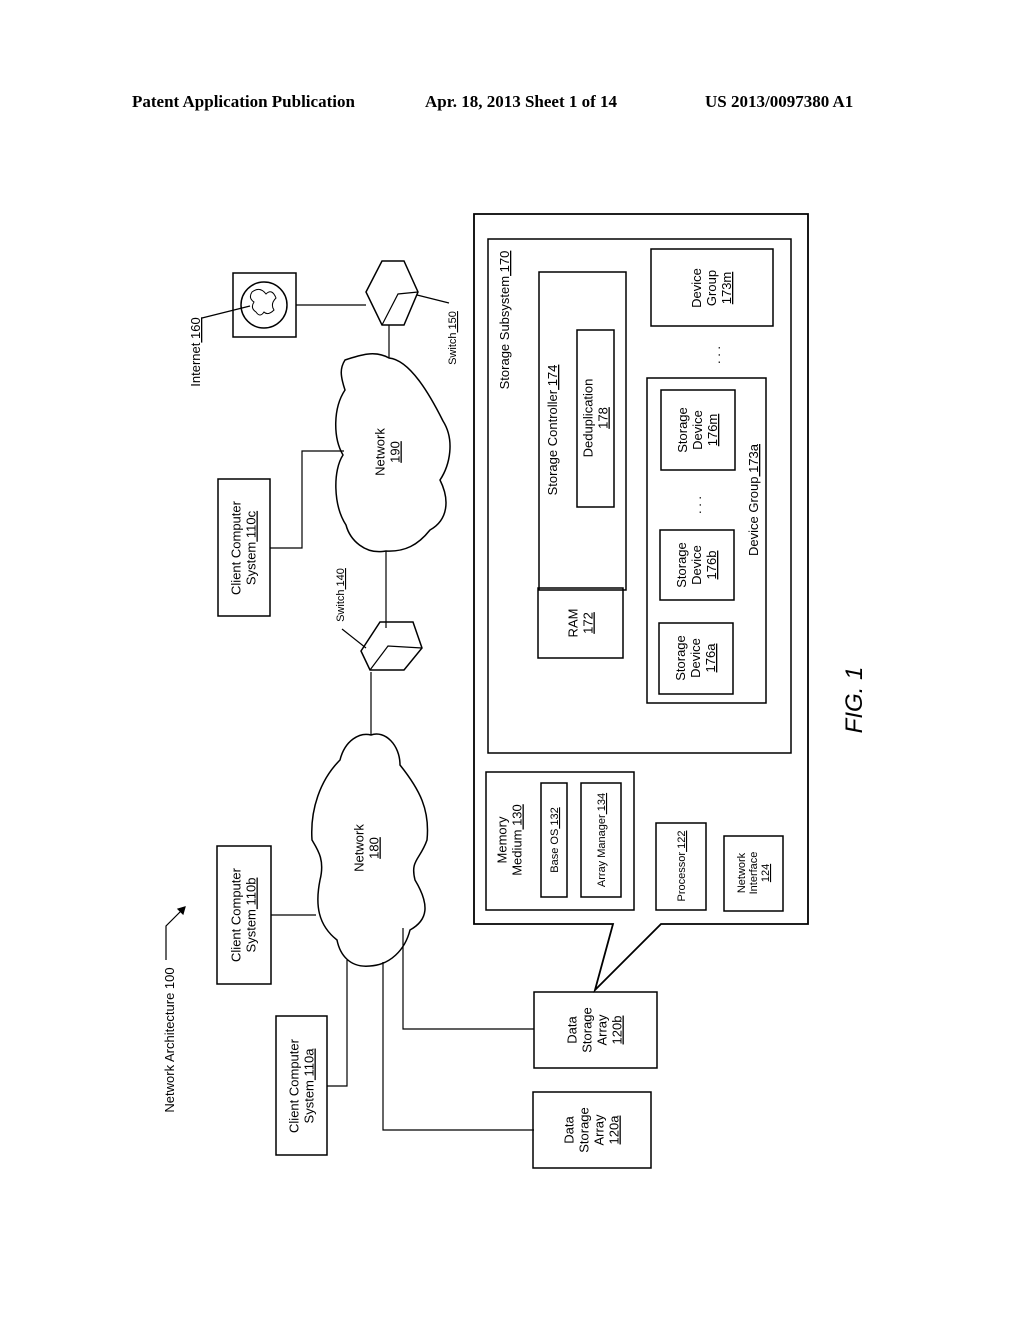 This screenshot has height=1320, width=1024. I want to click on network-180-label: Network180, so click(367, 848).